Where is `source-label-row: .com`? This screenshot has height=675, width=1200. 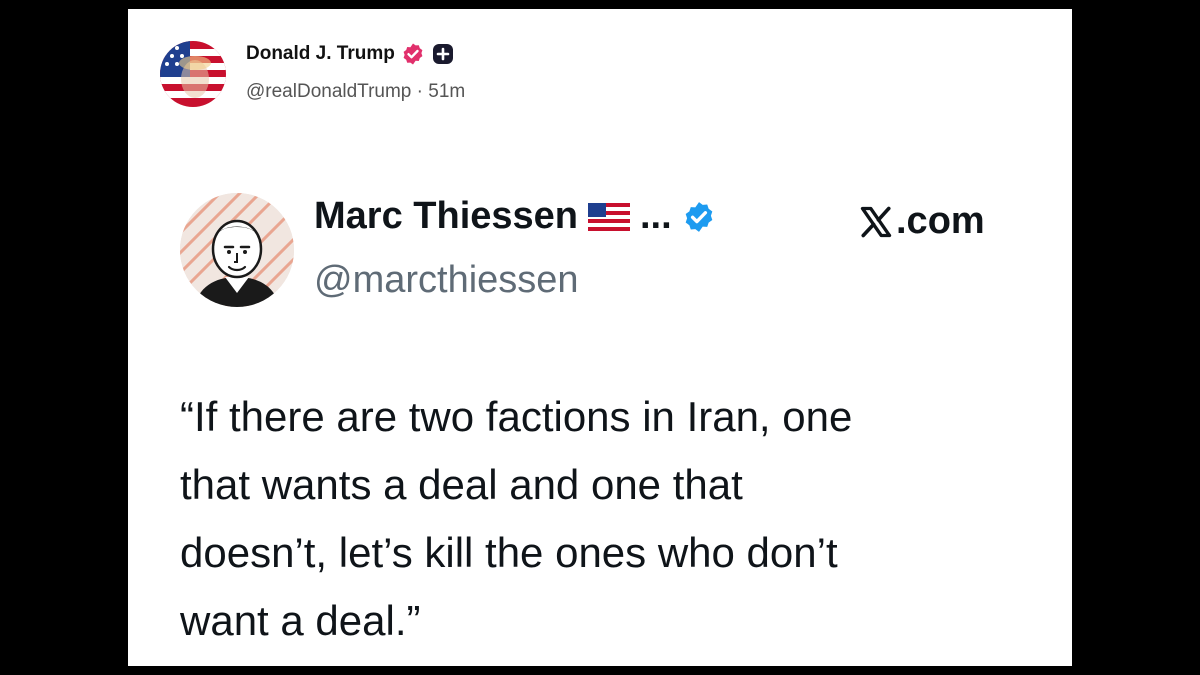 source-label-row: .com is located at coordinates (921, 221).